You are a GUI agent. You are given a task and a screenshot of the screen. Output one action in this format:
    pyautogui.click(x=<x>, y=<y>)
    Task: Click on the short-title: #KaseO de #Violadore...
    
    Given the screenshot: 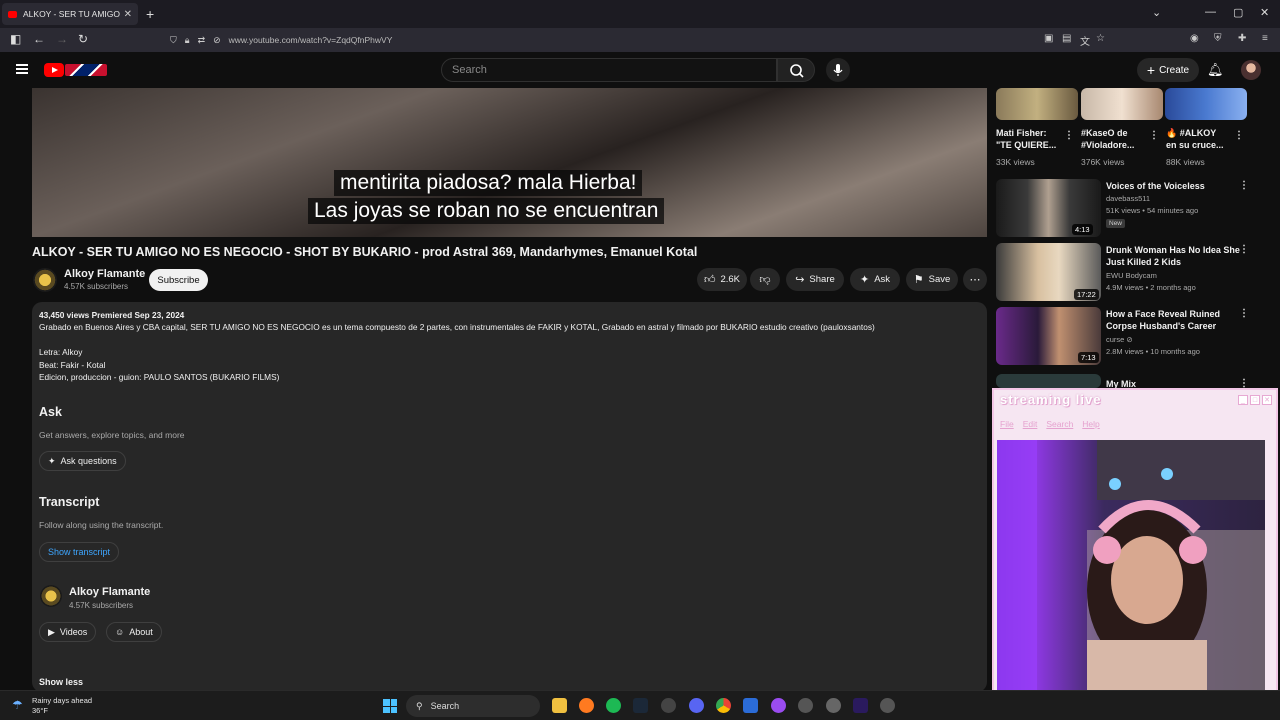 What is the action you would take?
    pyautogui.click(x=1107, y=139)
    